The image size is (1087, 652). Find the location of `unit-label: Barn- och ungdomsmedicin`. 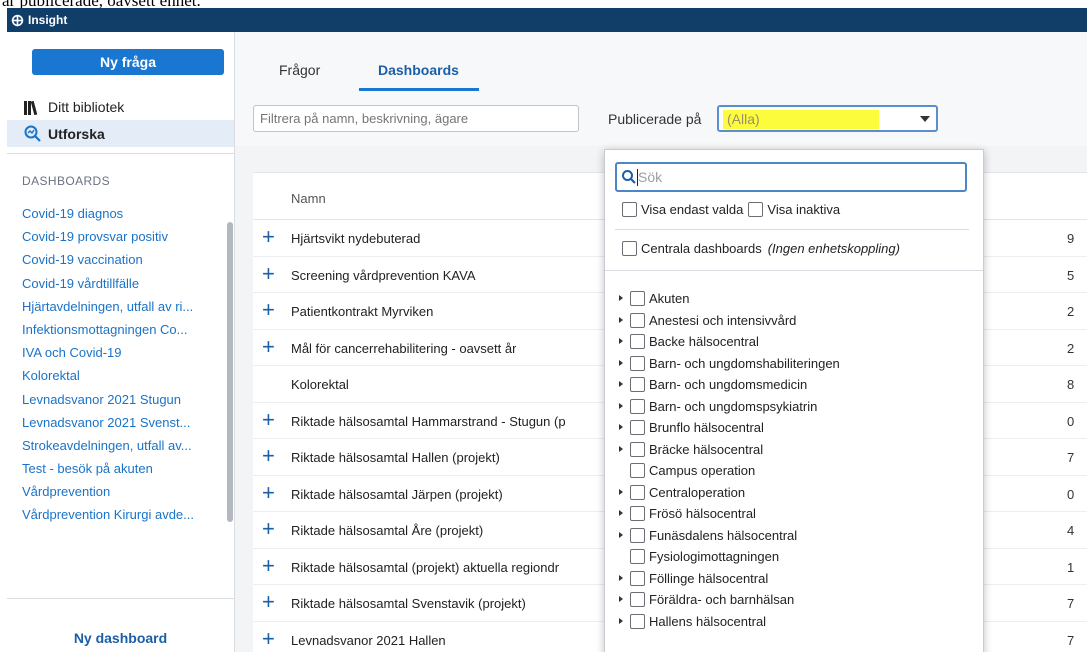

unit-label: Barn- och ungdomsmedicin is located at coordinates (728, 385).